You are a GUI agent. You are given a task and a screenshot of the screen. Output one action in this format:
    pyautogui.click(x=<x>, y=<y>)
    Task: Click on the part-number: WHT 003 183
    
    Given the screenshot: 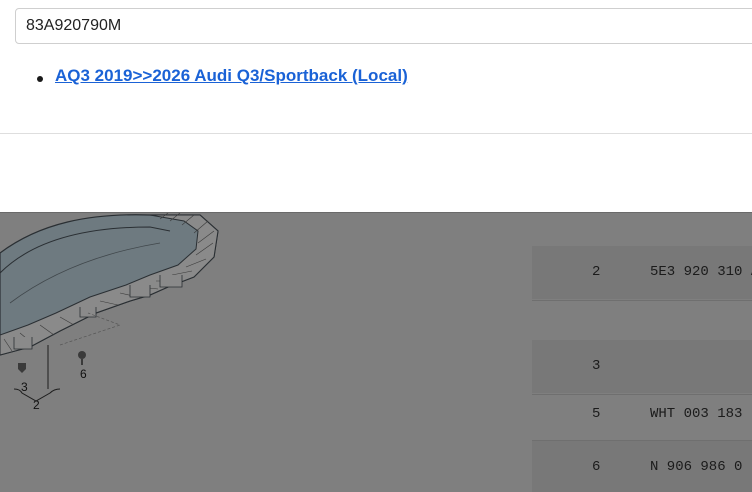 What is the action you would take?
    pyautogui.click(x=696, y=414)
    